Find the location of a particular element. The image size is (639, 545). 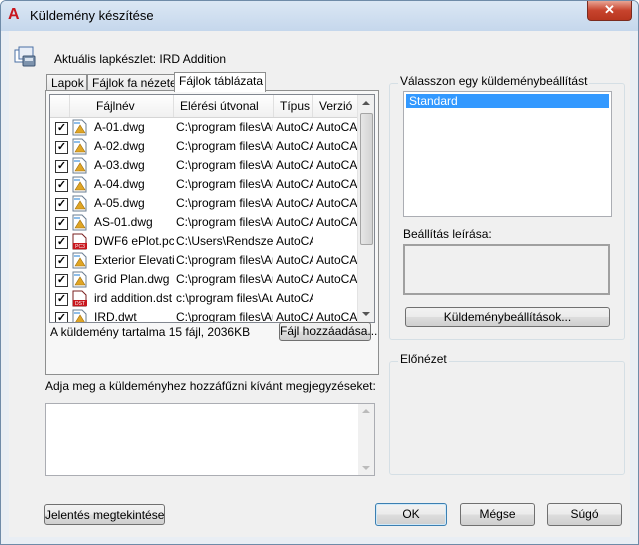

close-button: ✕ is located at coordinates (609, 11).